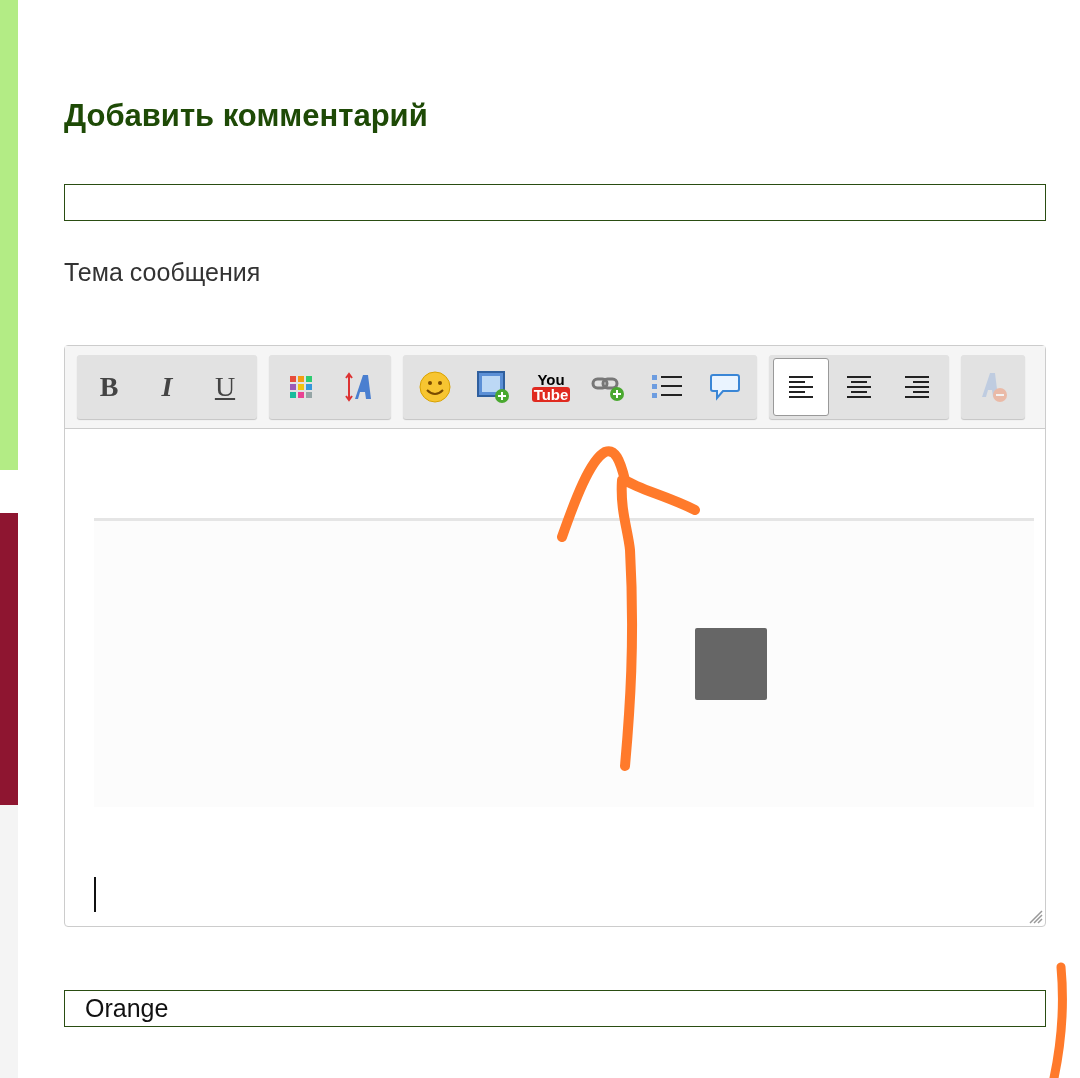 The image size is (1080, 1078). Describe the element at coordinates (359, 387) in the screenshot. I see `font-size-icon` at that location.